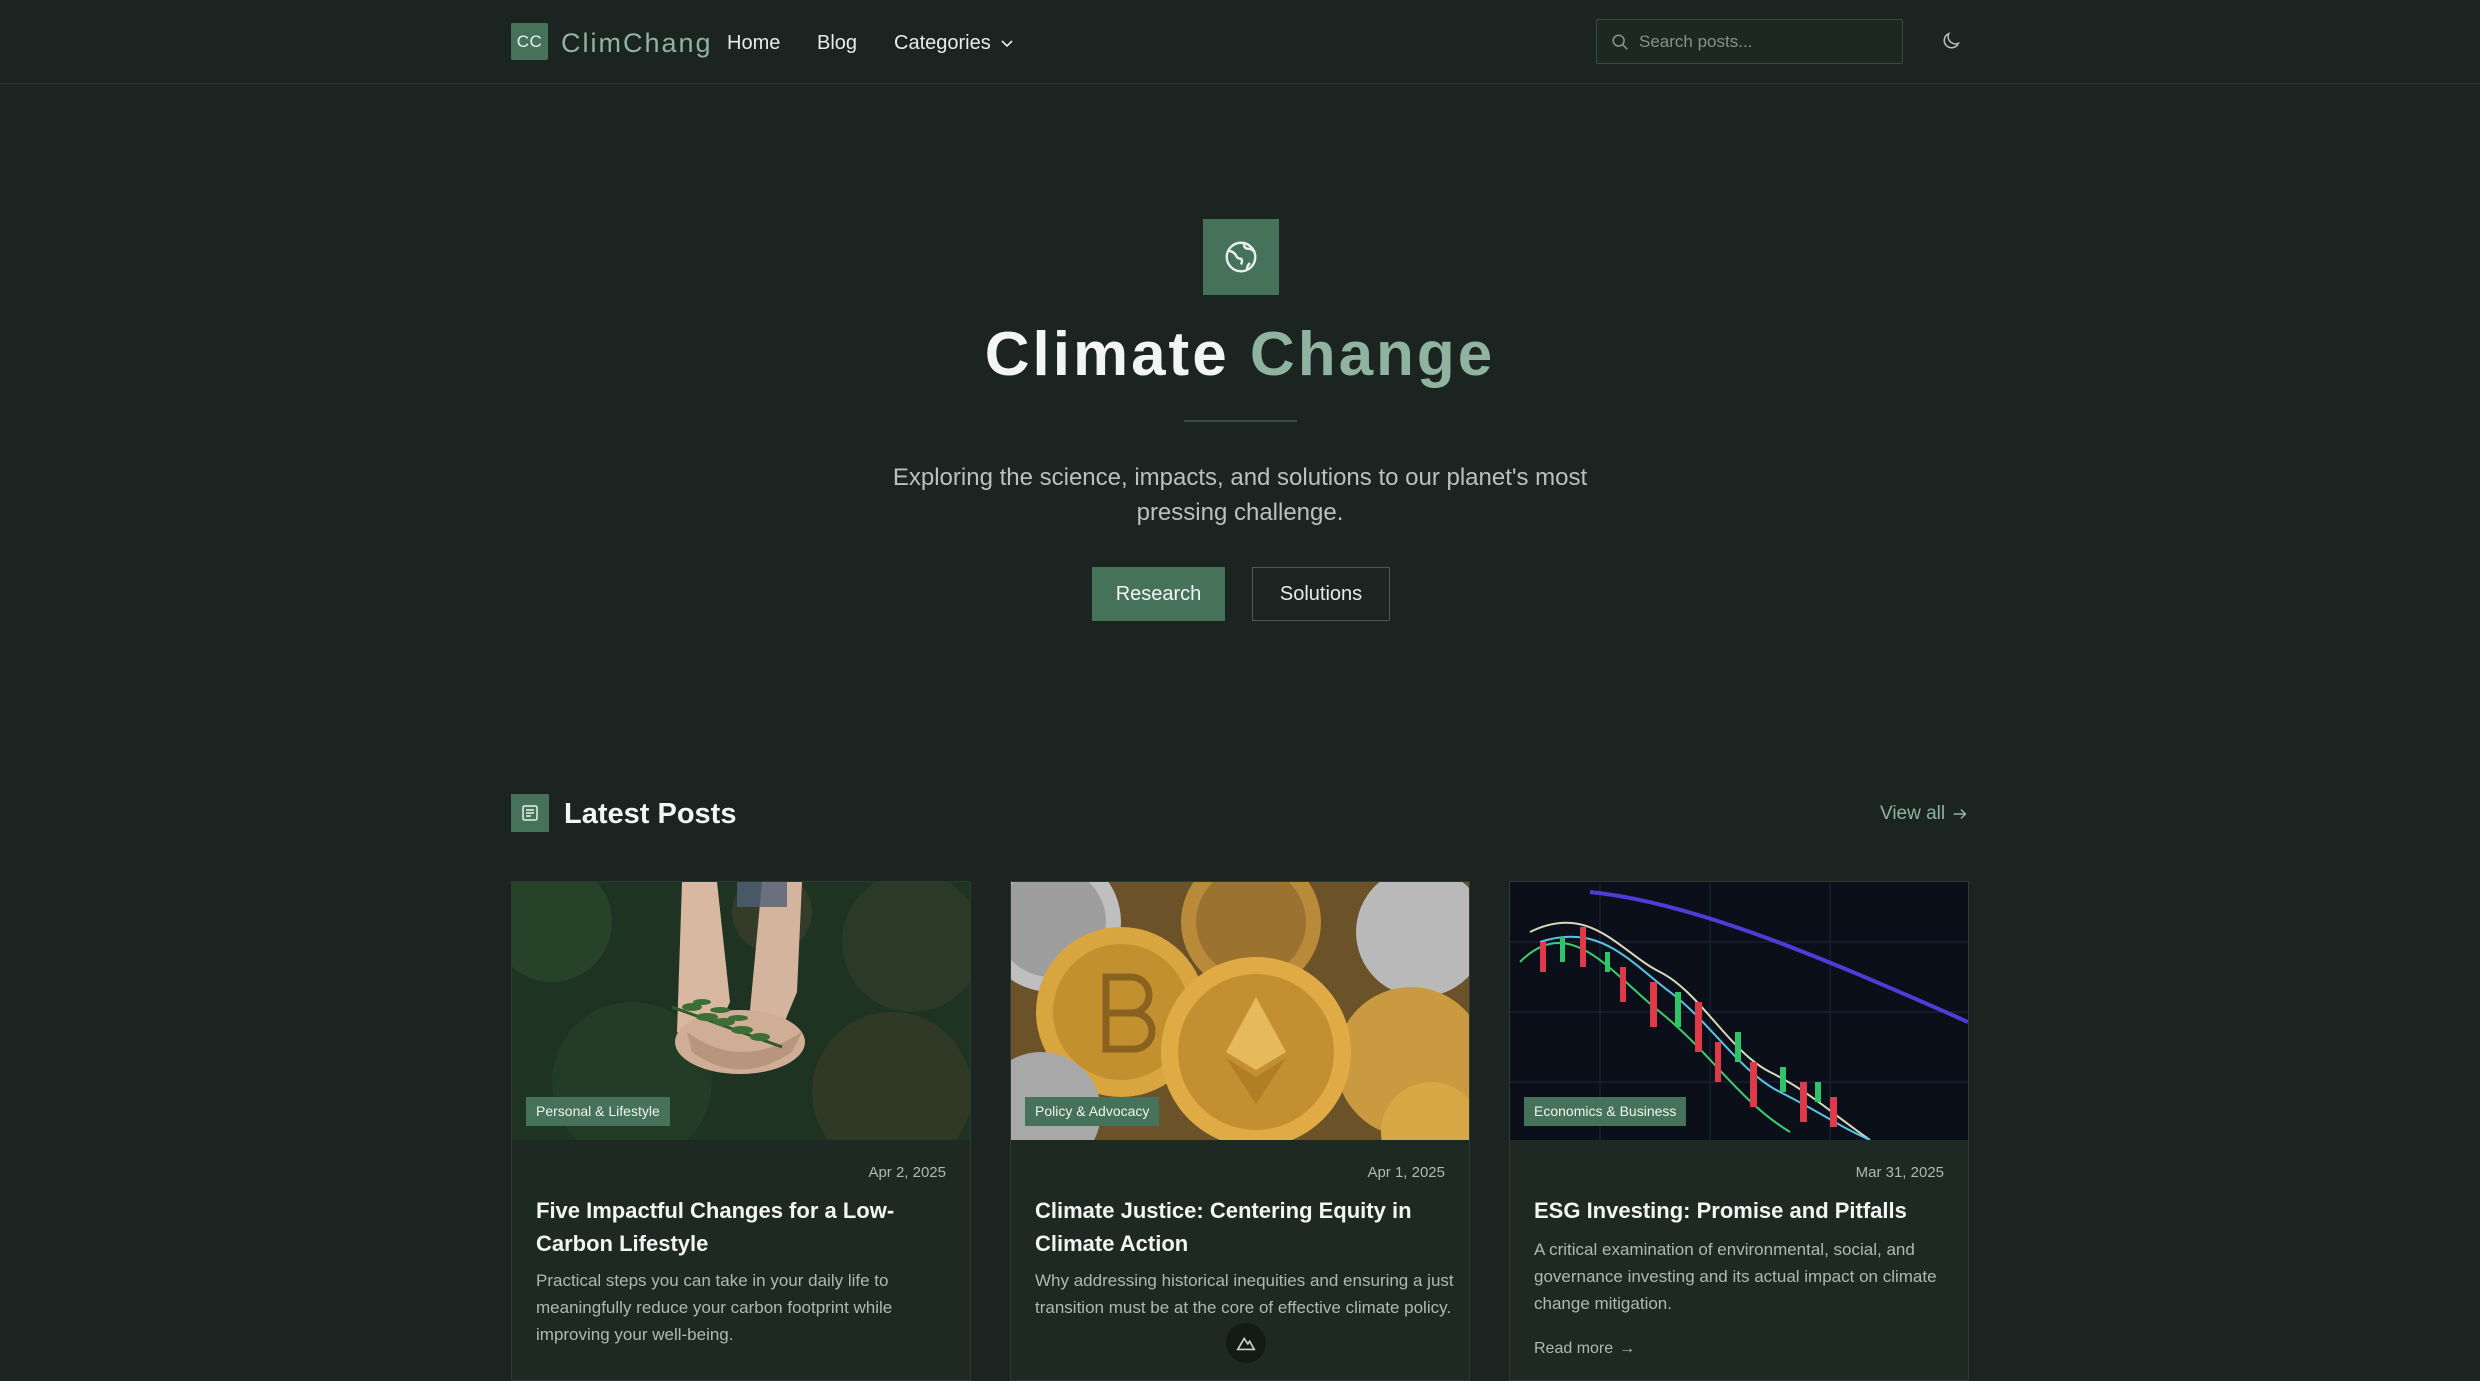  What do you see at coordinates (1007, 44) in the screenshot?
I see `chevron-down-icon` at bounding box center [1007, 44].